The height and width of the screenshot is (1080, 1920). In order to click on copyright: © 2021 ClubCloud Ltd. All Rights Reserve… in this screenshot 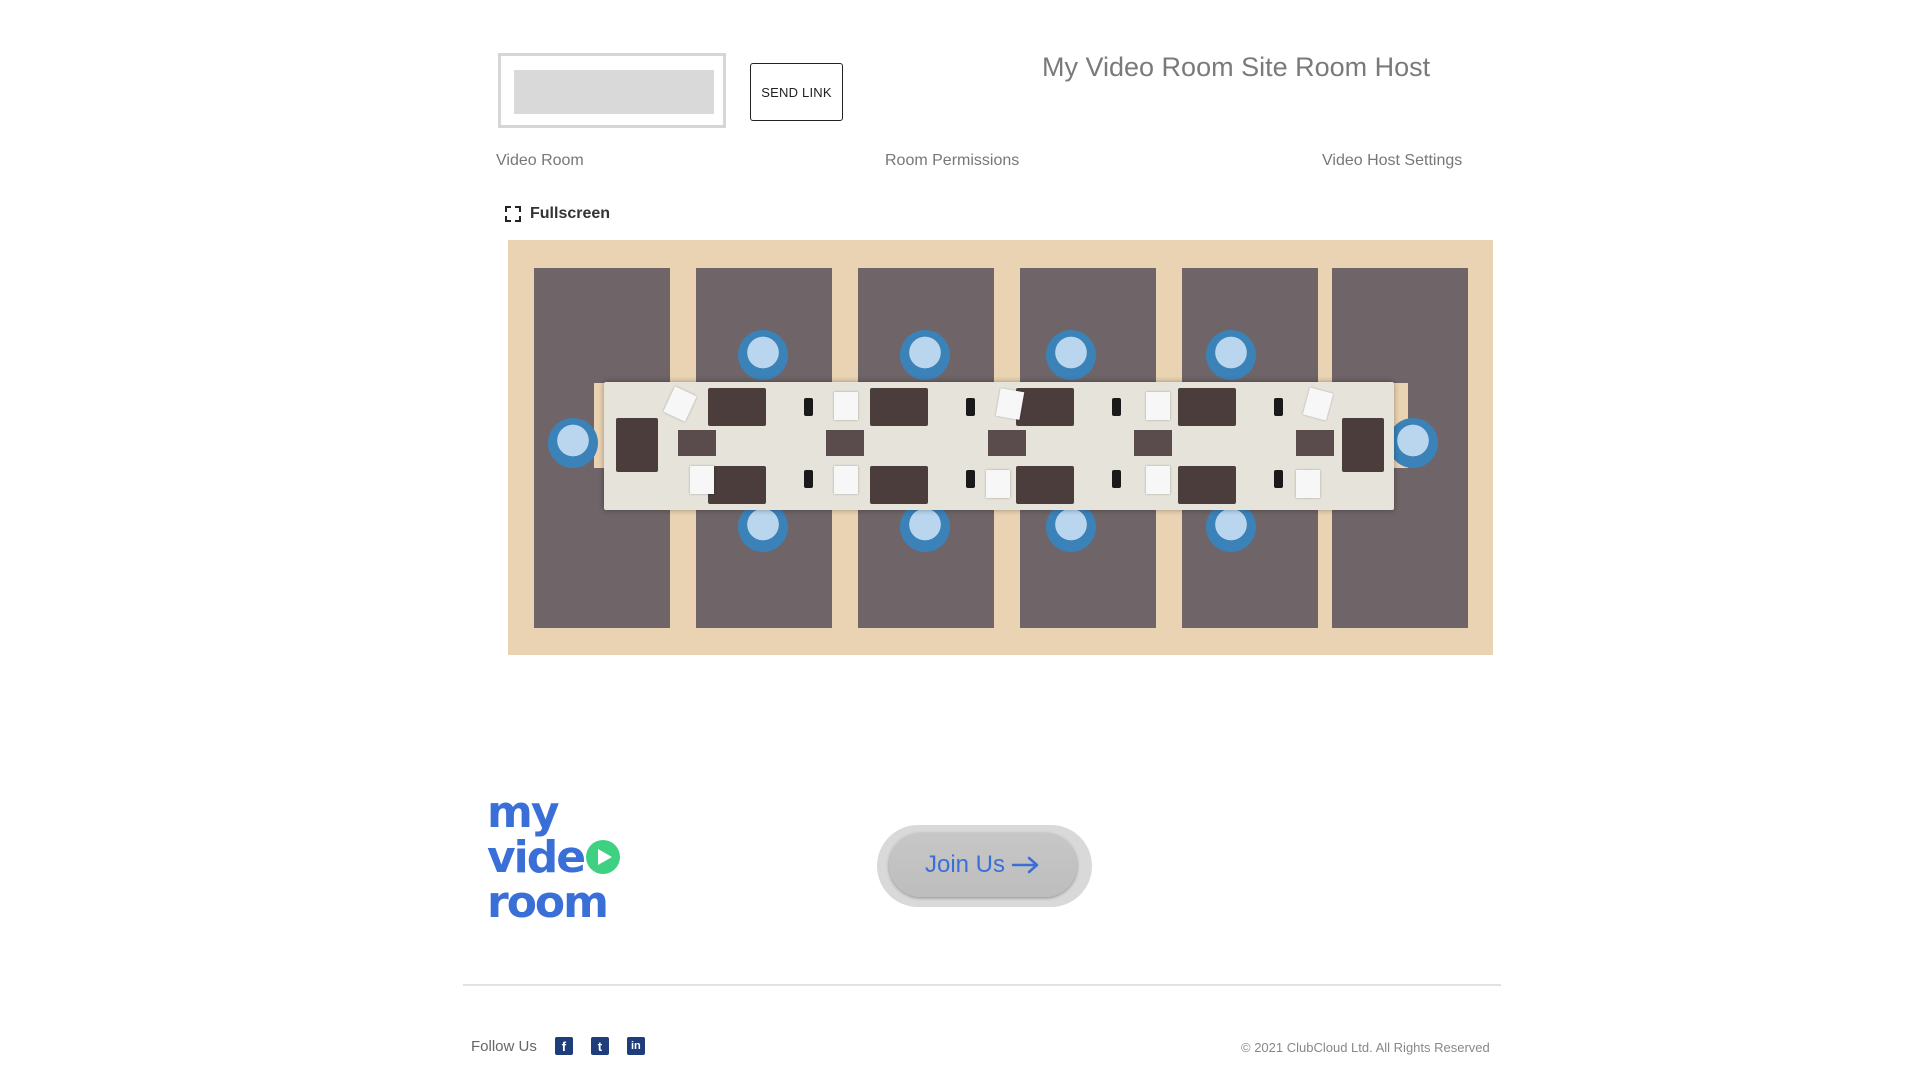, I will do `click(1365, 1047)`.